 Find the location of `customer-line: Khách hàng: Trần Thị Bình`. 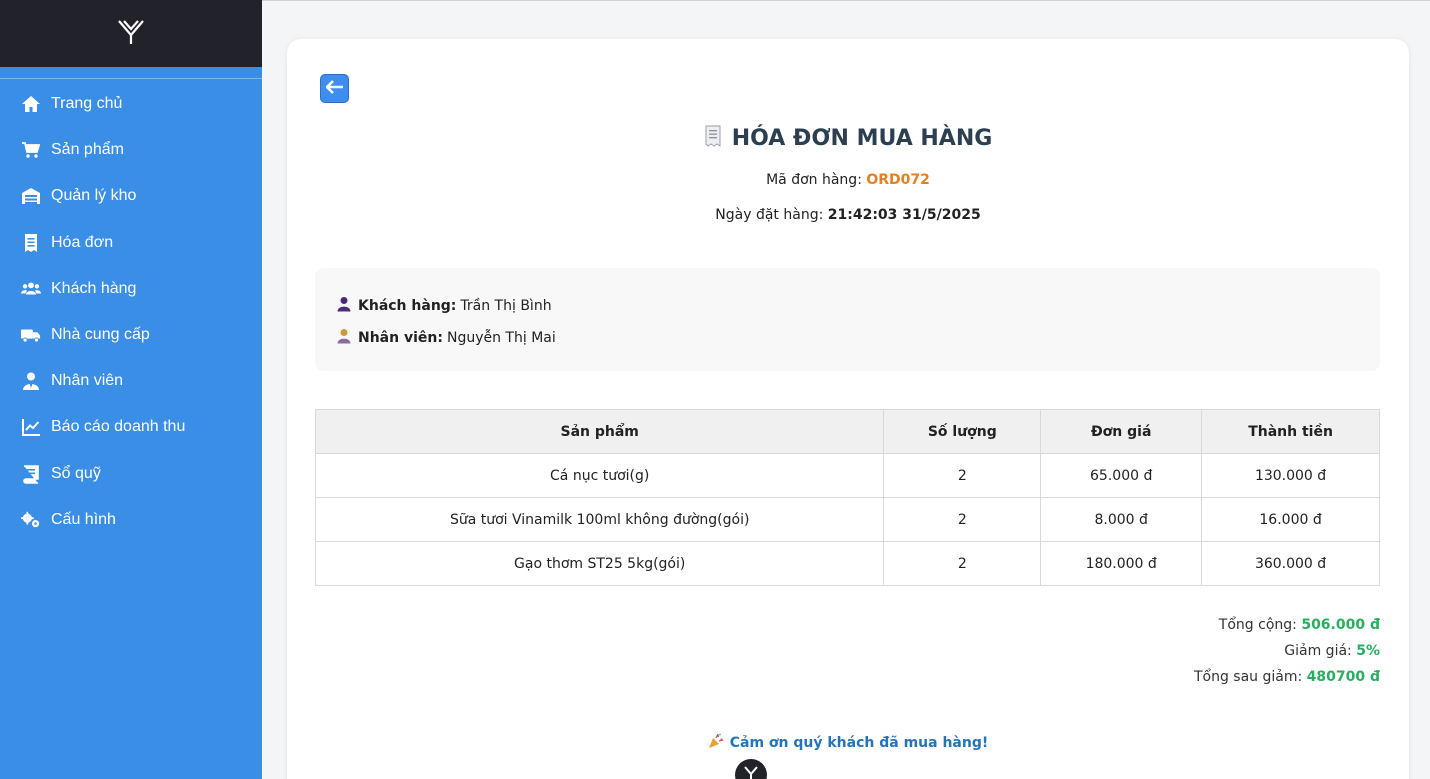

customer-line: Khách hàng: Trần Thị Bình is located at coordinates (444, 306).